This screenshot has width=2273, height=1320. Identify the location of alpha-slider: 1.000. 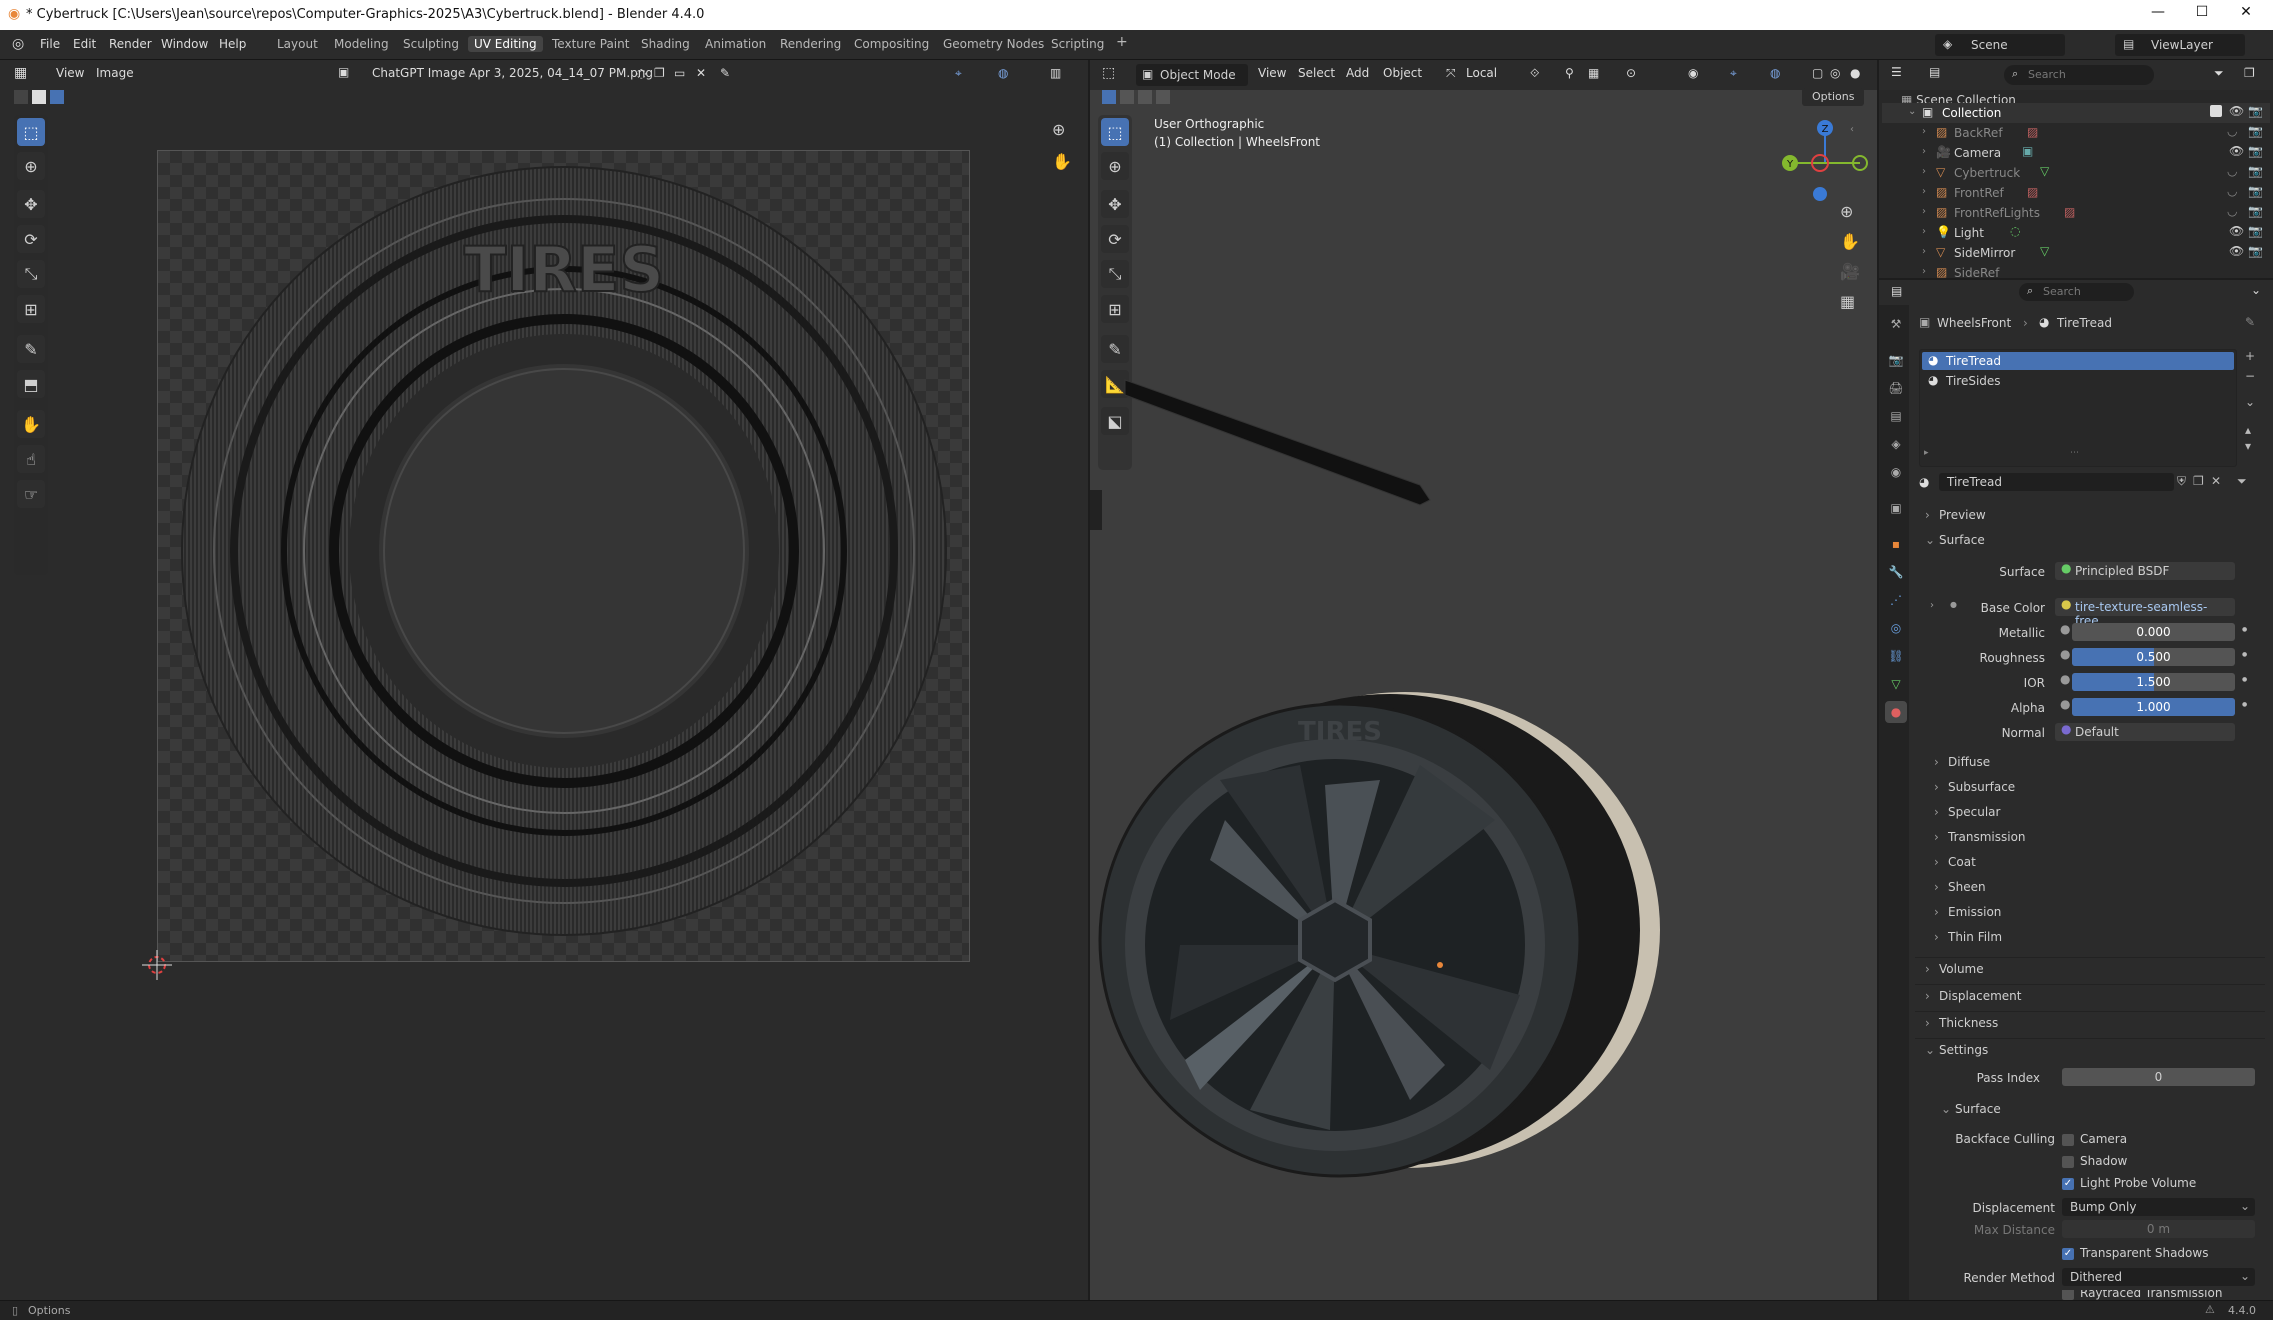
(2153, 707).